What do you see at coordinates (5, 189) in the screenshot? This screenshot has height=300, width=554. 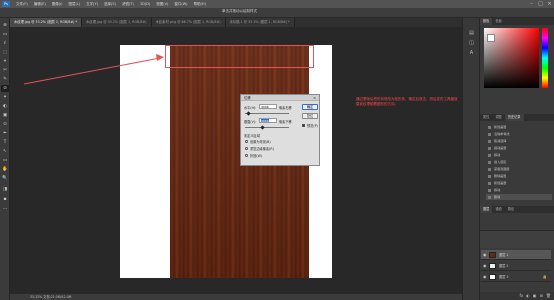 I see `color-swatches-icon: ◨` at bounding box center [5, 189].